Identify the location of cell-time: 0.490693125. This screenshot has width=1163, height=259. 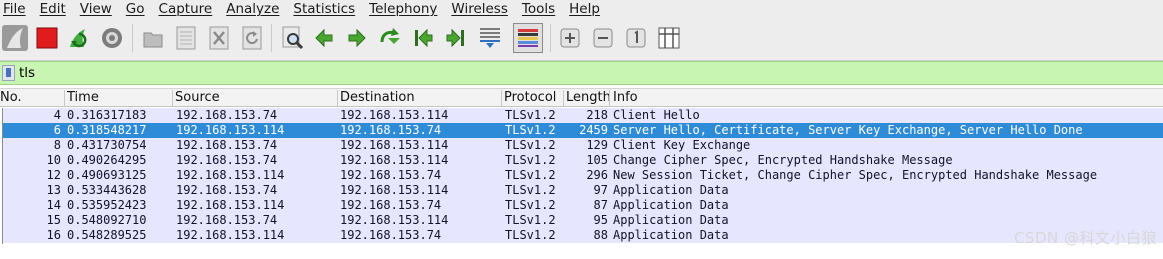
(107, 175).